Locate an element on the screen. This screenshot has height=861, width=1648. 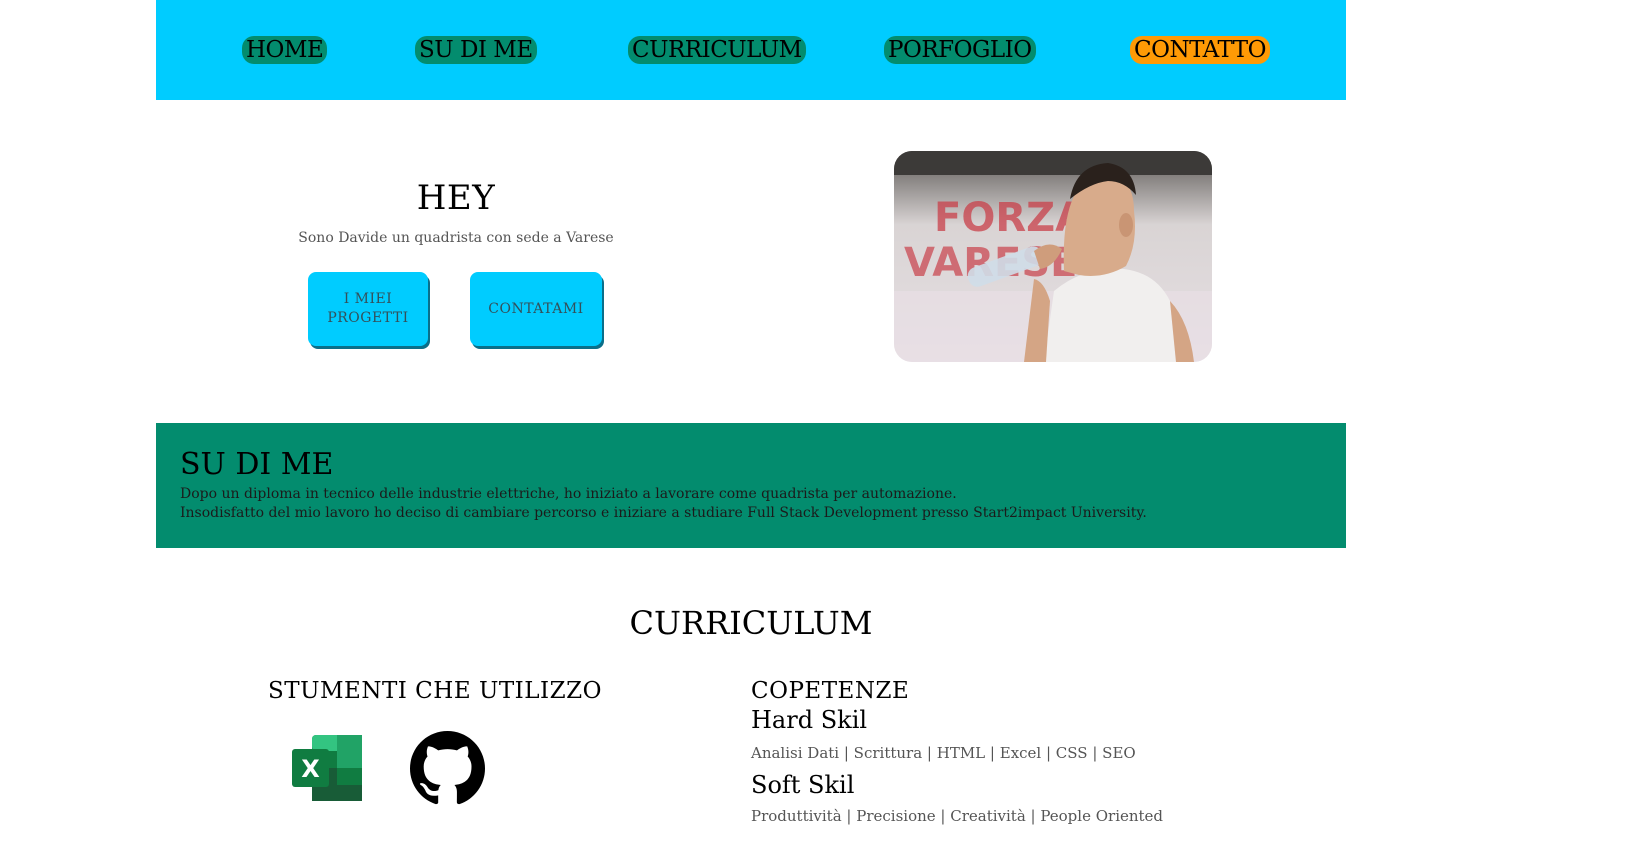
curriculum-title: CURRICULUM is located at coordinates (751, 623).